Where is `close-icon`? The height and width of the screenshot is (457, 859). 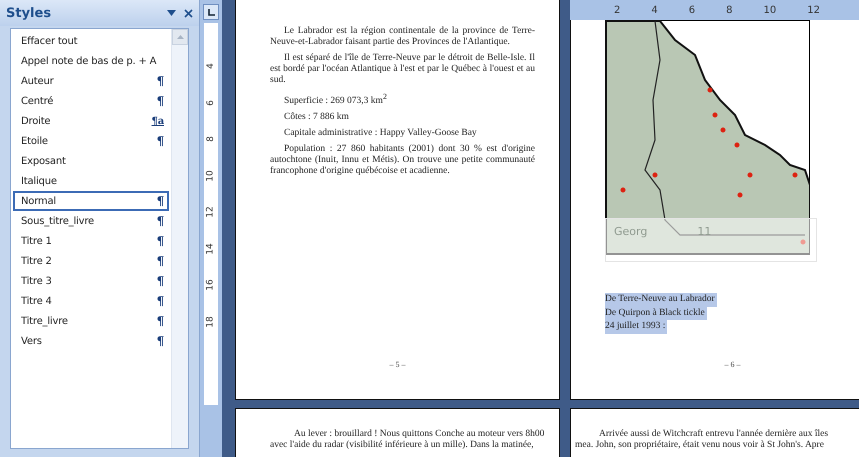 close-icon is located at coordinates (188, 13).